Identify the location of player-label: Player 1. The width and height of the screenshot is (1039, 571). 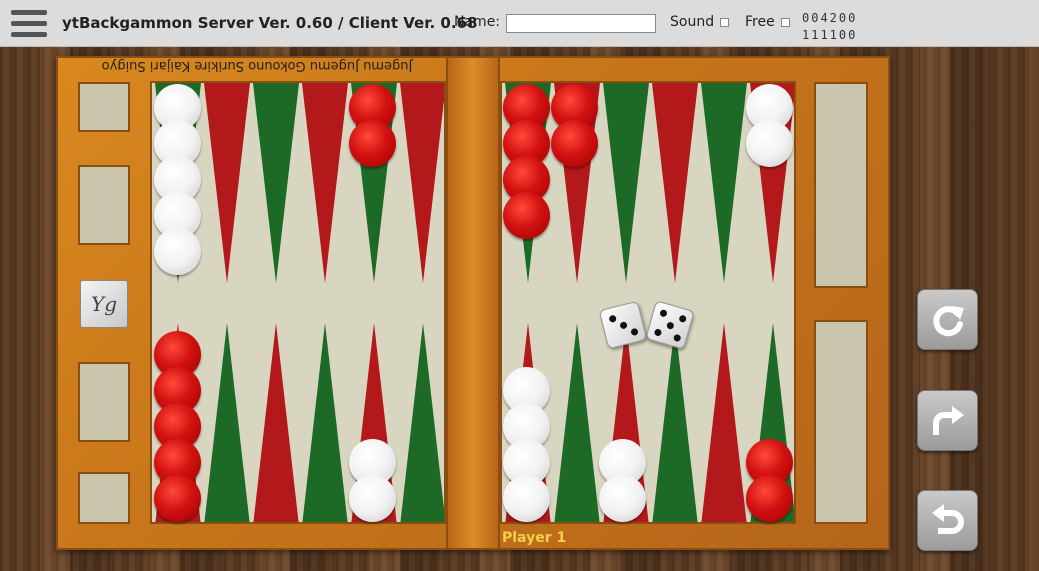
(534, 538).